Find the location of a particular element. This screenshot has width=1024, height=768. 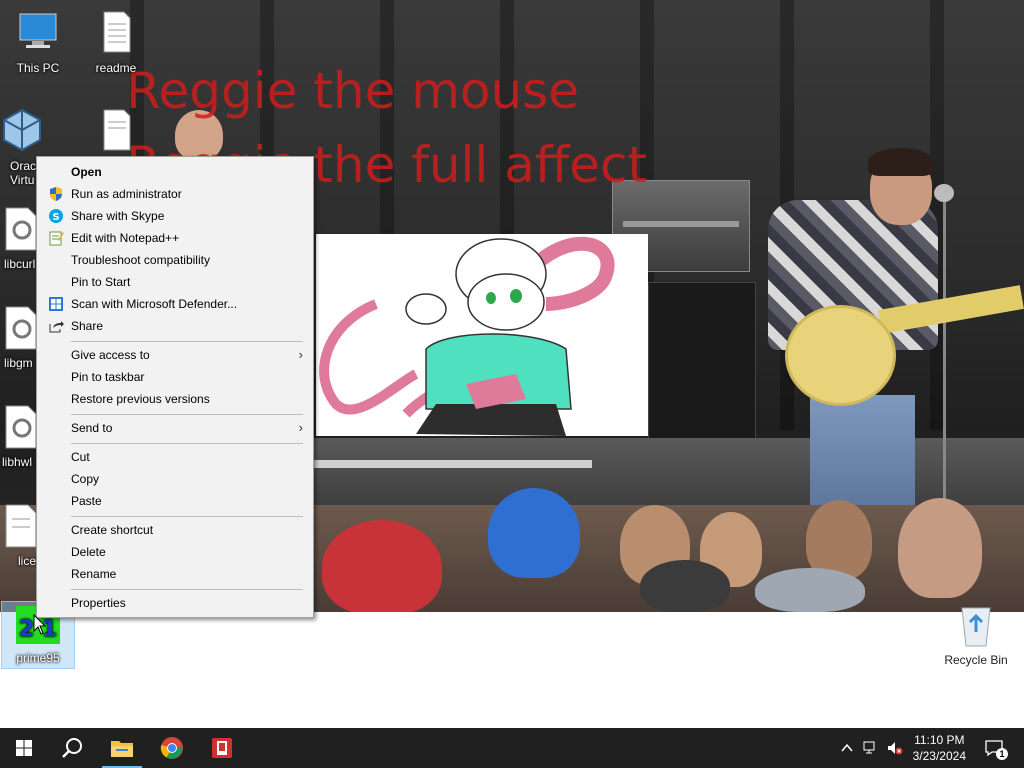

mouse-cursor-icon is located at coordinates (40, 624).